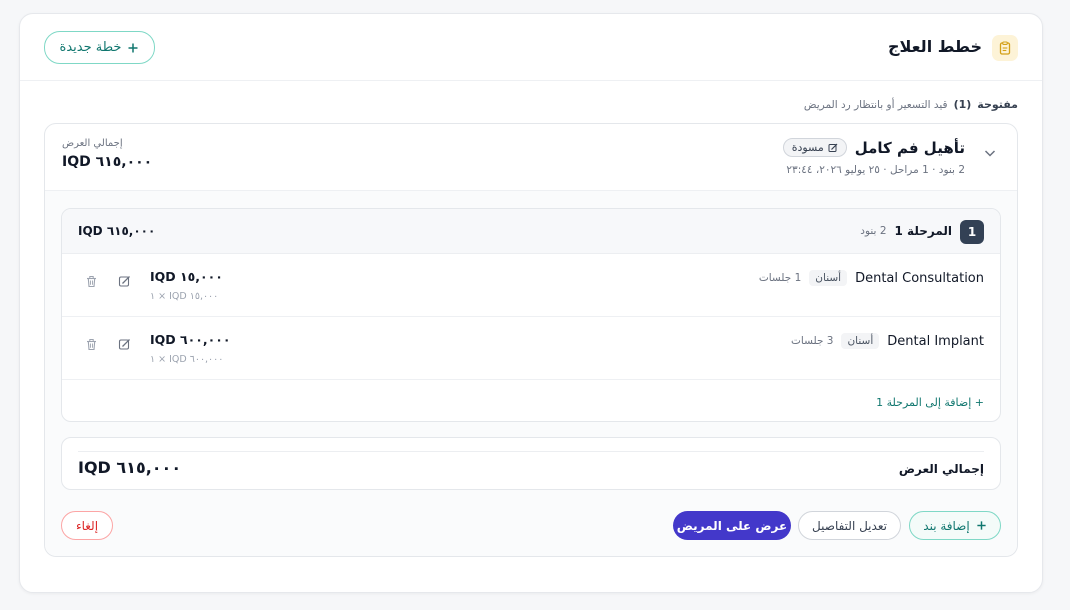  I want to click on plan-title-row: تأهيل فم كامل مسودة, so click(873, 147).